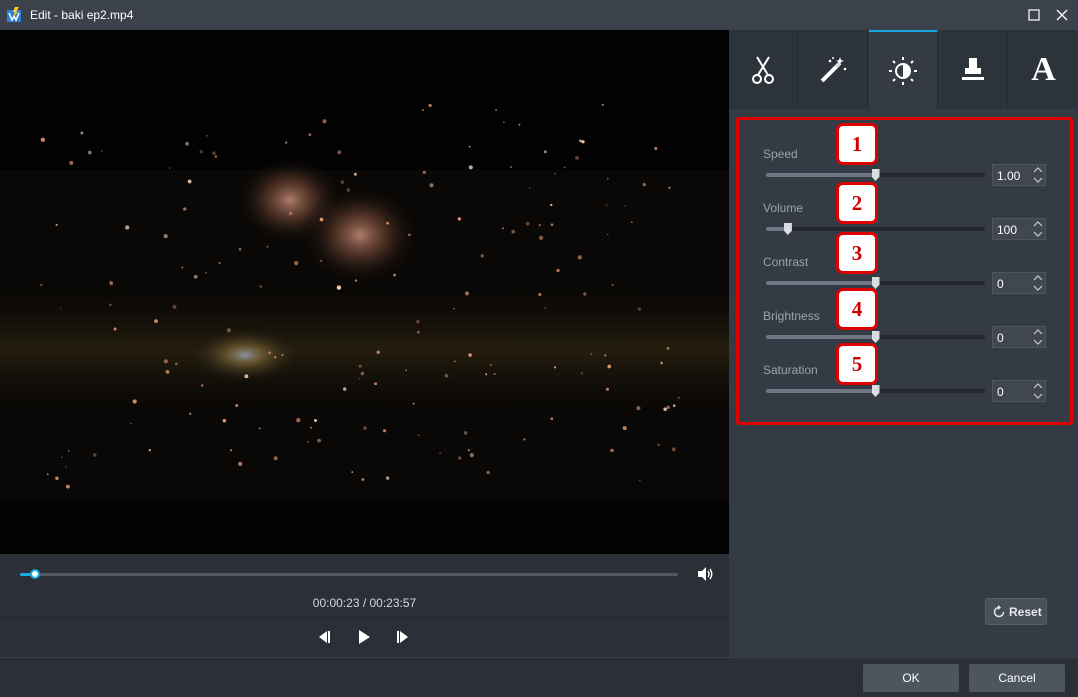 The height and width of the screenshot is (697, 1078). What do you see at coordinates (783, 208) in the screenshot?
I see `volume-label: Volume` at bounding box center [783, 208].